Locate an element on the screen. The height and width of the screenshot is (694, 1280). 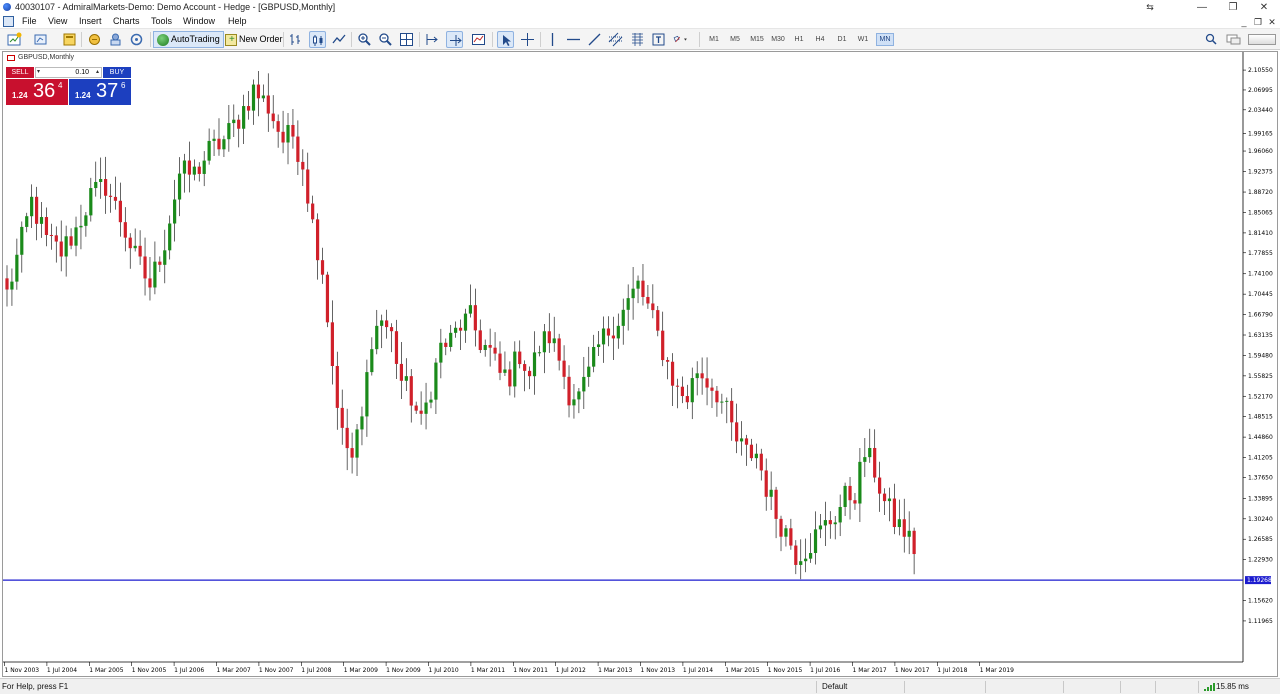
vertical-line-icon is located at coordinates (552, 39).